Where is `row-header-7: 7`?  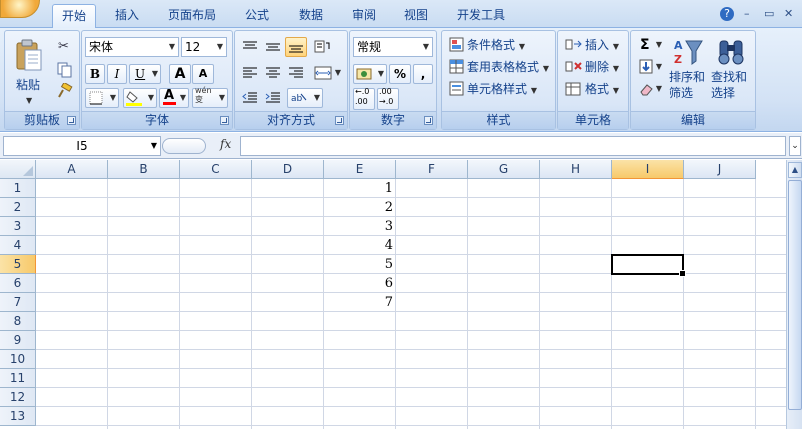
row-header-7: 7 is located at coordinates (18, 302).